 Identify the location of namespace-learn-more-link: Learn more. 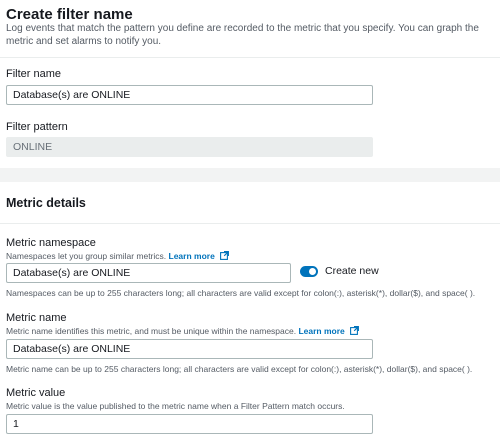
(192, 256).